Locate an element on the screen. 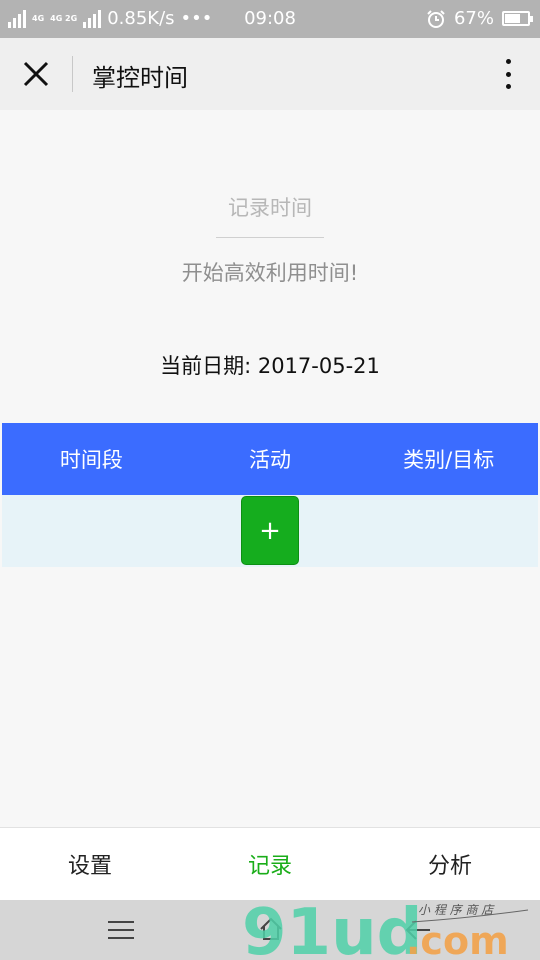  close-icon is located at coordinates (36, 74).